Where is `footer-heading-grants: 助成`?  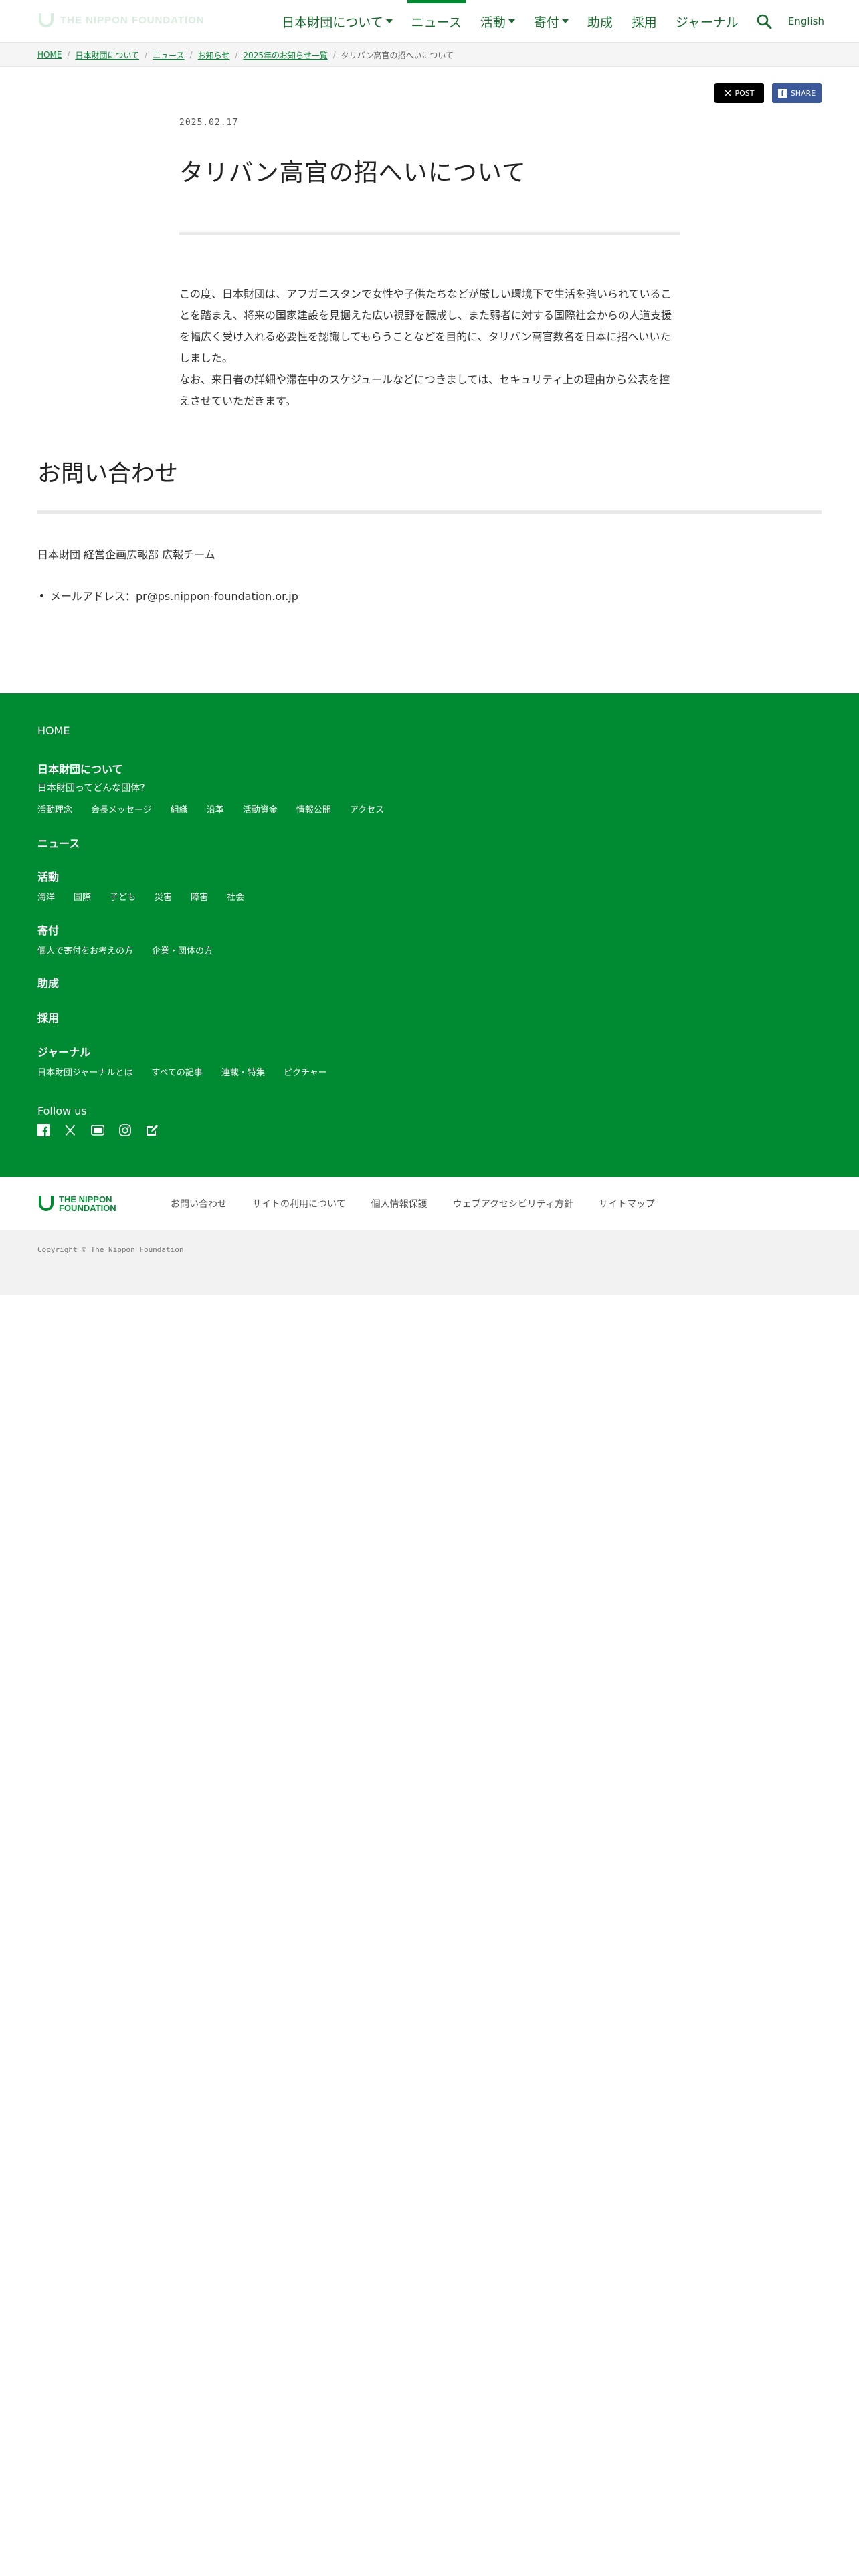
footer-heading-grants: 助成 is located at coordinates (48, 982).